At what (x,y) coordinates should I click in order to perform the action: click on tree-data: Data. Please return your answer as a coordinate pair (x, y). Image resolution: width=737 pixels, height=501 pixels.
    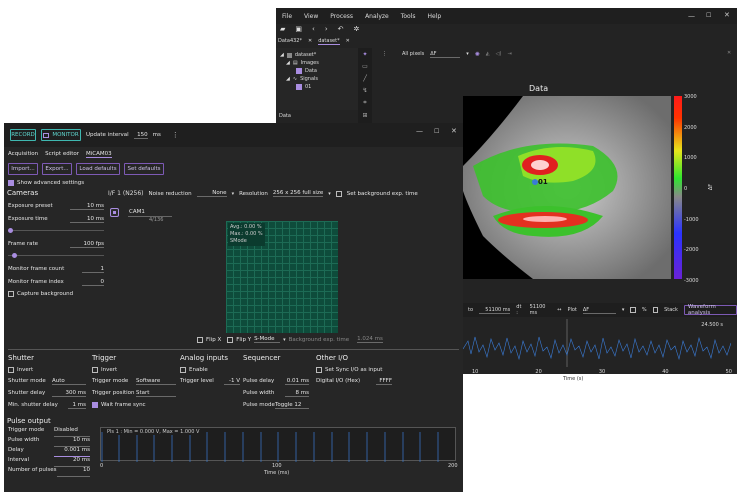
    Looking at the image, I should click on (311, 71).